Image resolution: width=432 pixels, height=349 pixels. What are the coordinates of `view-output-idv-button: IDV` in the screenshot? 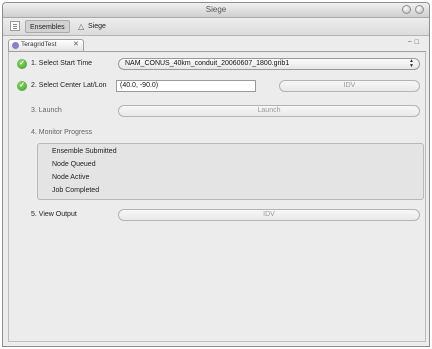 It's located at (269, 215).